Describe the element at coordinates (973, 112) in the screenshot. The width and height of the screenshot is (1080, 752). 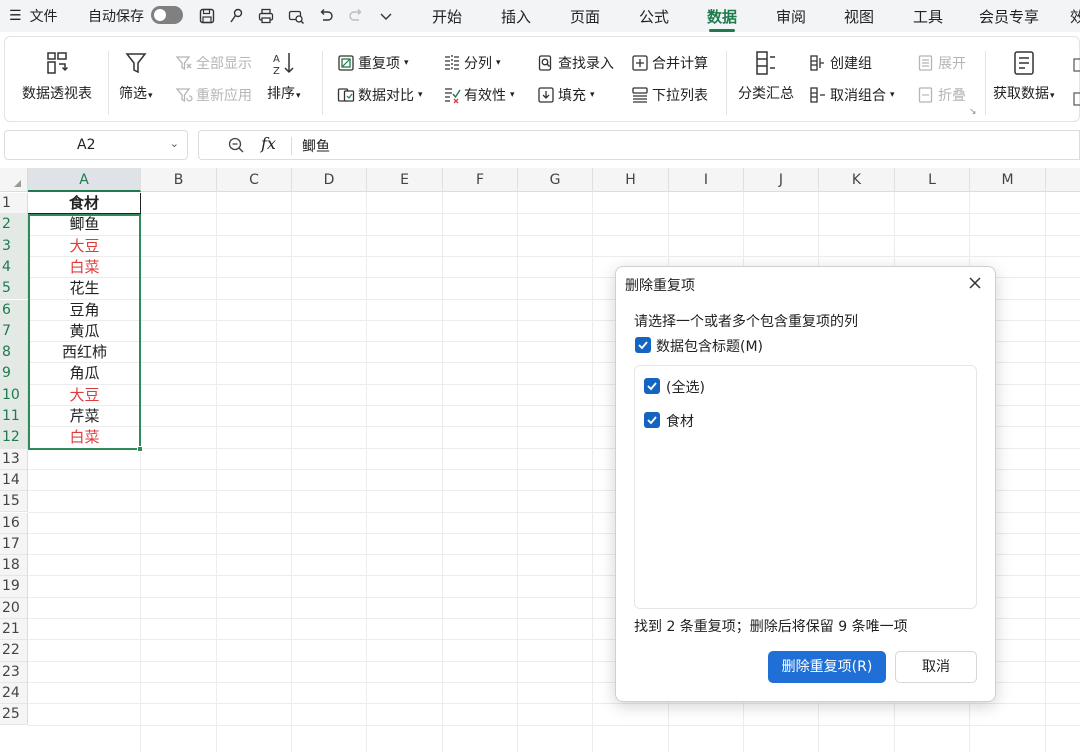
I see `group-dialog-launcher-icon: ↘` at that location.